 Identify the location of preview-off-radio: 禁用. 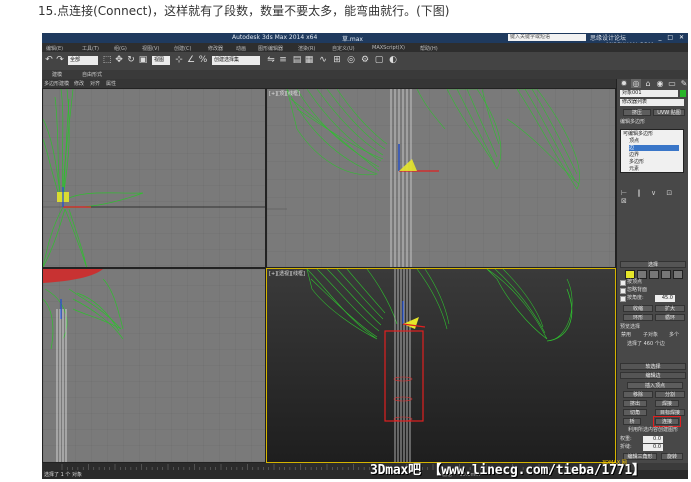
(631, 335).